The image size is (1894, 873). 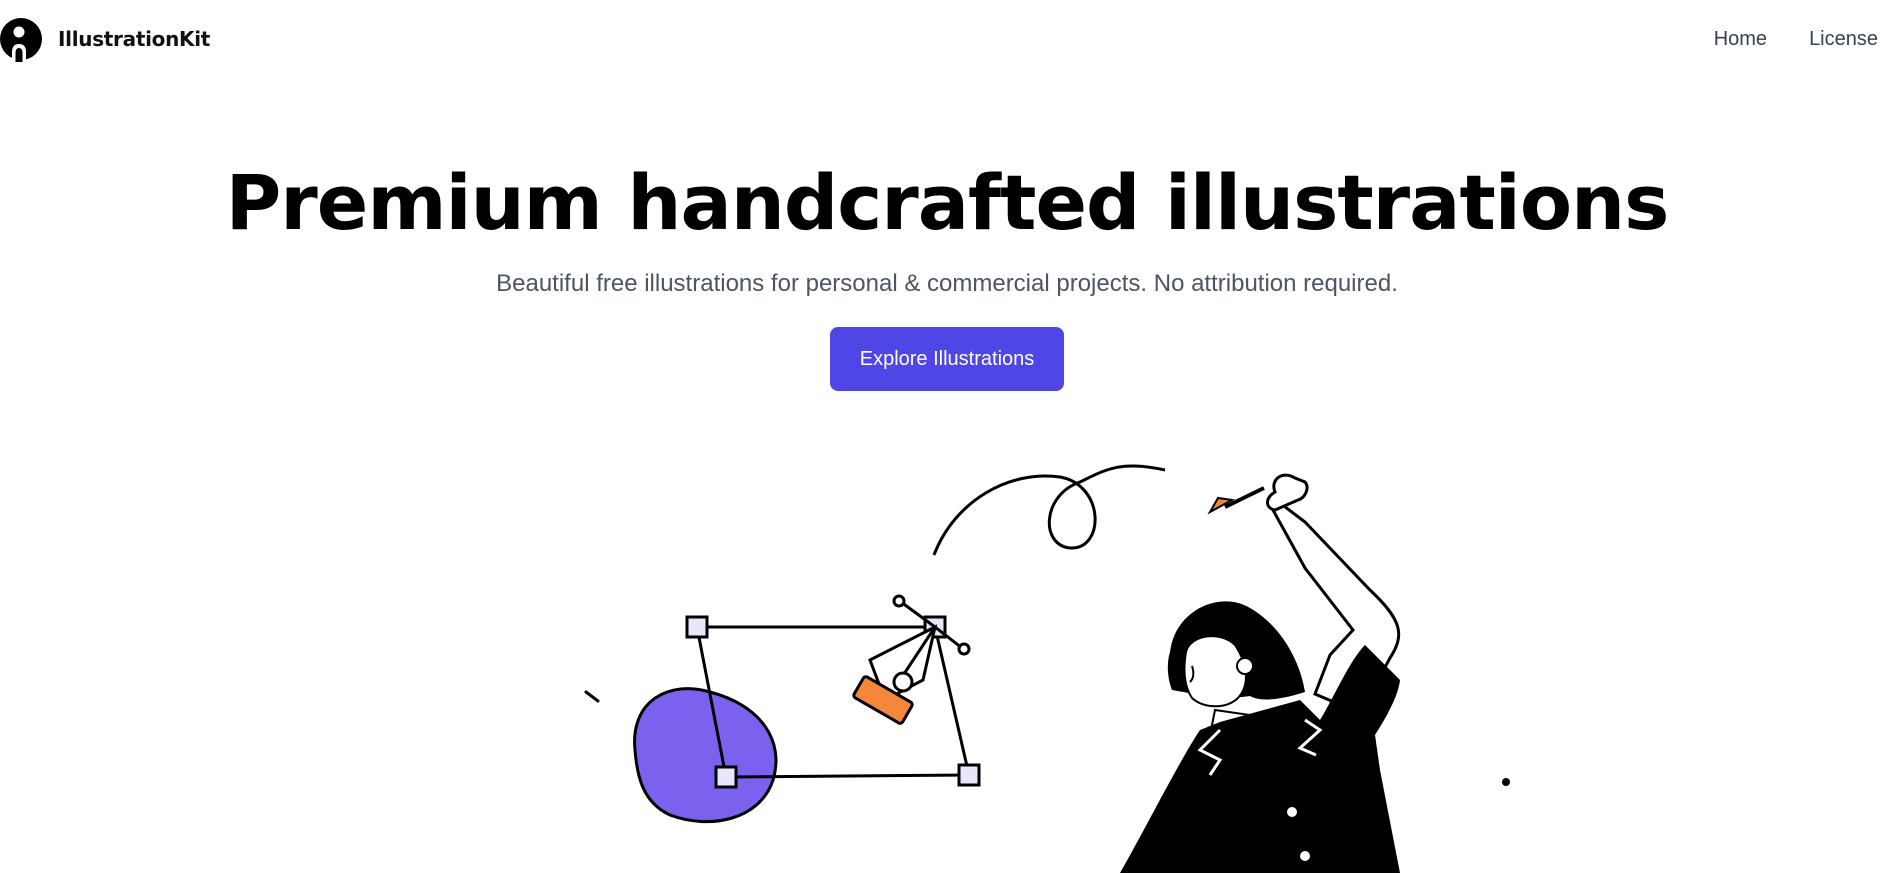 I want to click on nav-license-link: License, so click(x=1843, y=39).